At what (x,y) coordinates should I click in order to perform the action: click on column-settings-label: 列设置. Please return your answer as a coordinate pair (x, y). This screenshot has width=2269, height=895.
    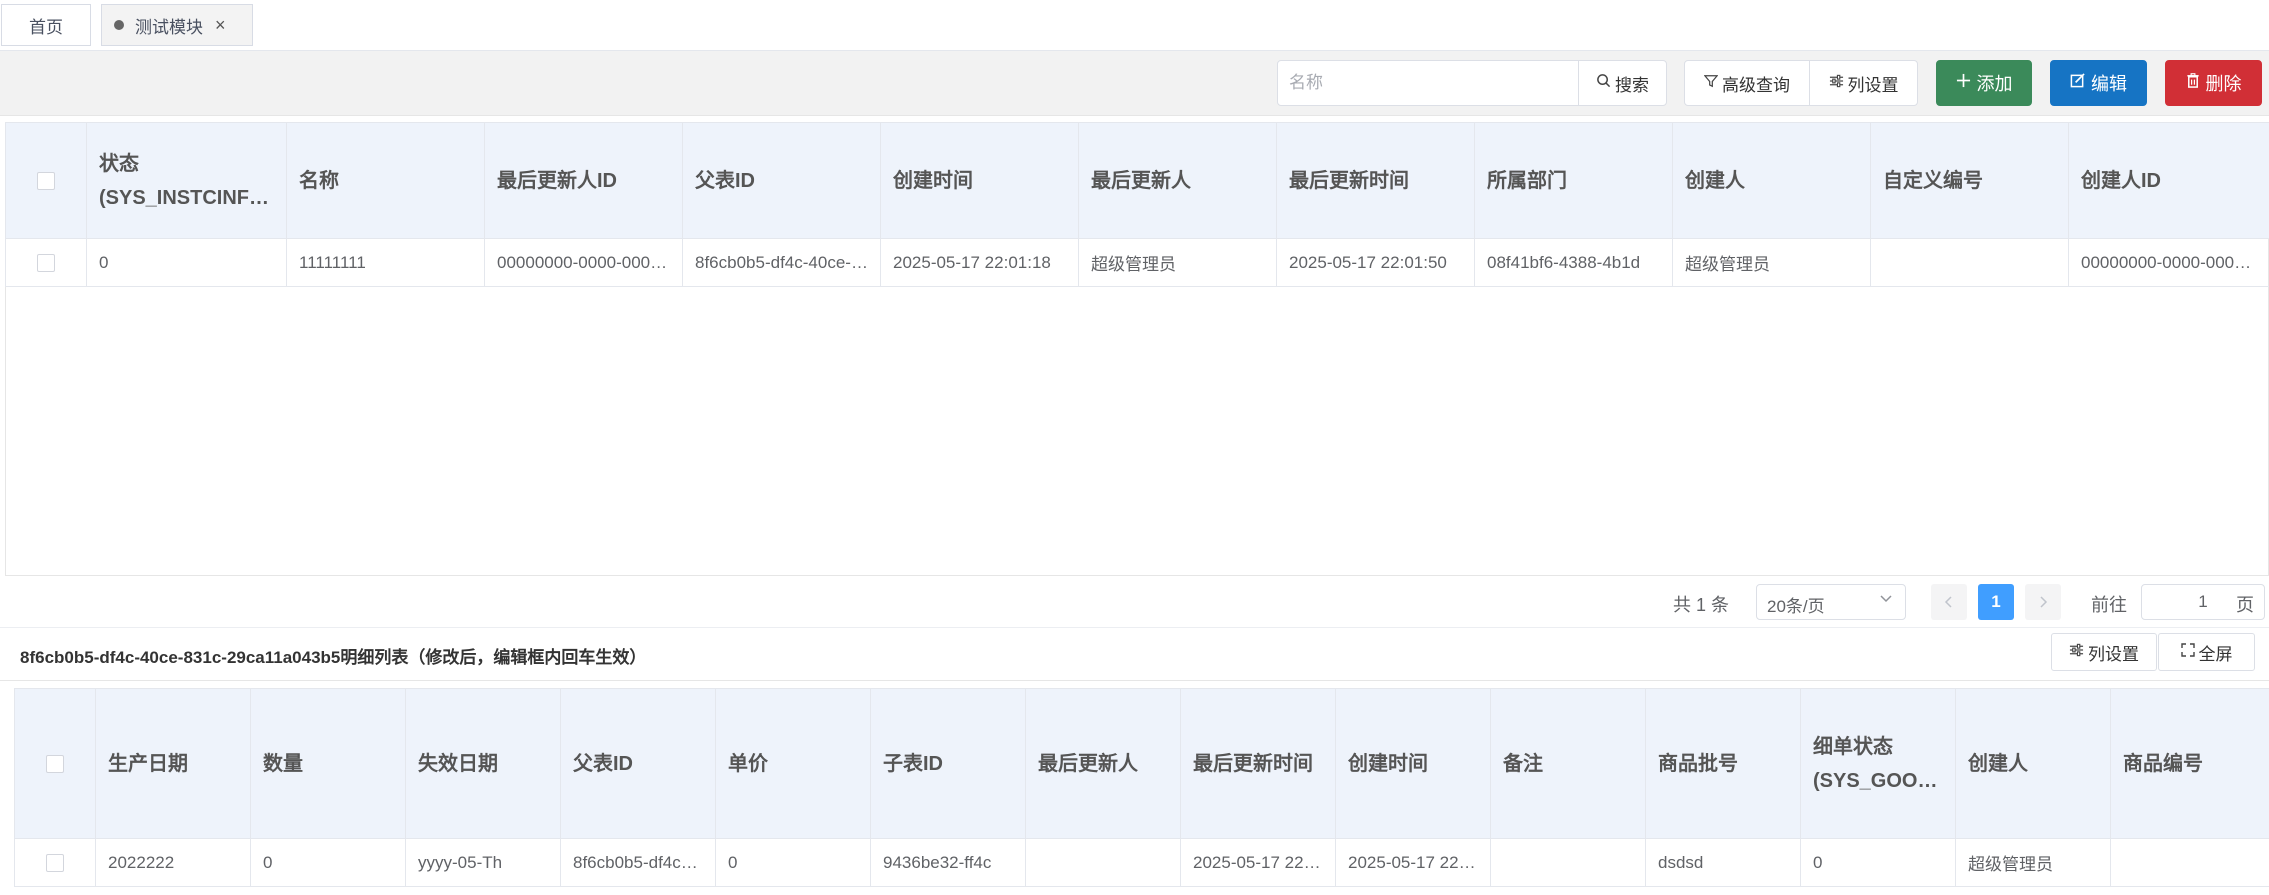
    Looking at the image, I should click on (1873, 85).